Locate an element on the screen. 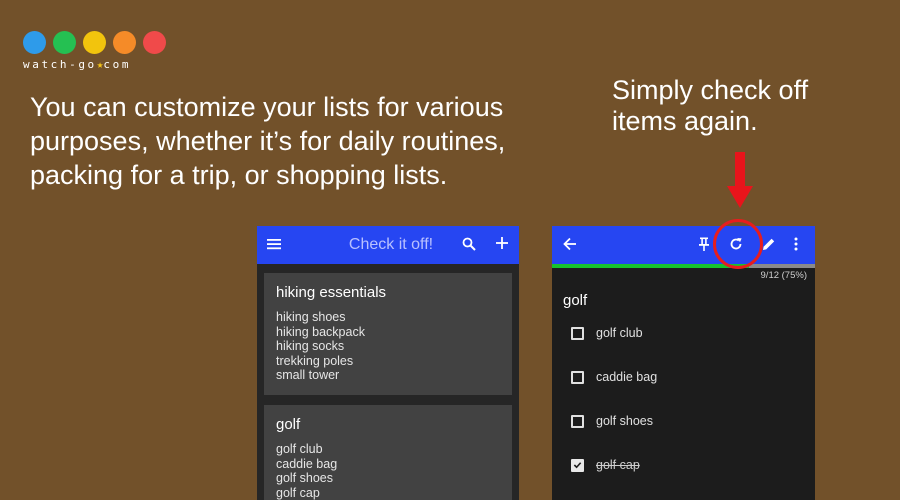 The width and height of the screenshot is (900, 500). card-item: hiking backpack is located at coordinates (320, 331).